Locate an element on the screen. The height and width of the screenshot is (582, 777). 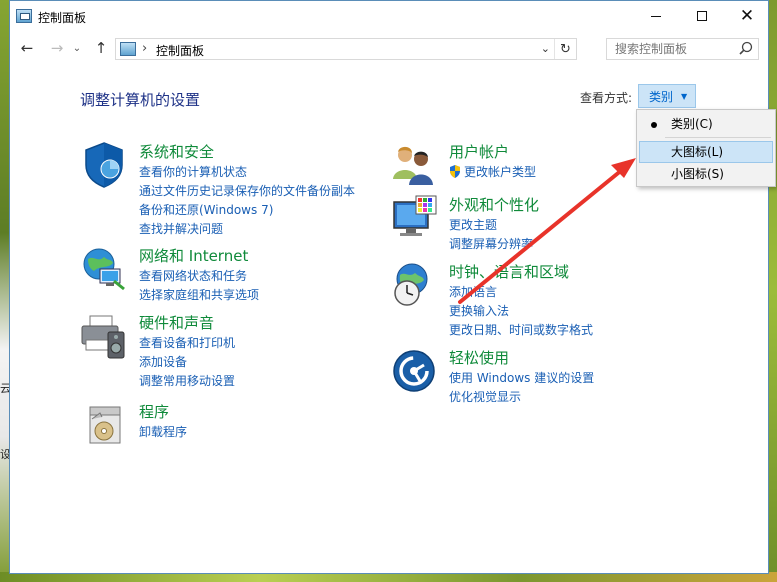
link-recommended-settings: 使用 Windows 建议的设置 is located at coordinates (521, 378).